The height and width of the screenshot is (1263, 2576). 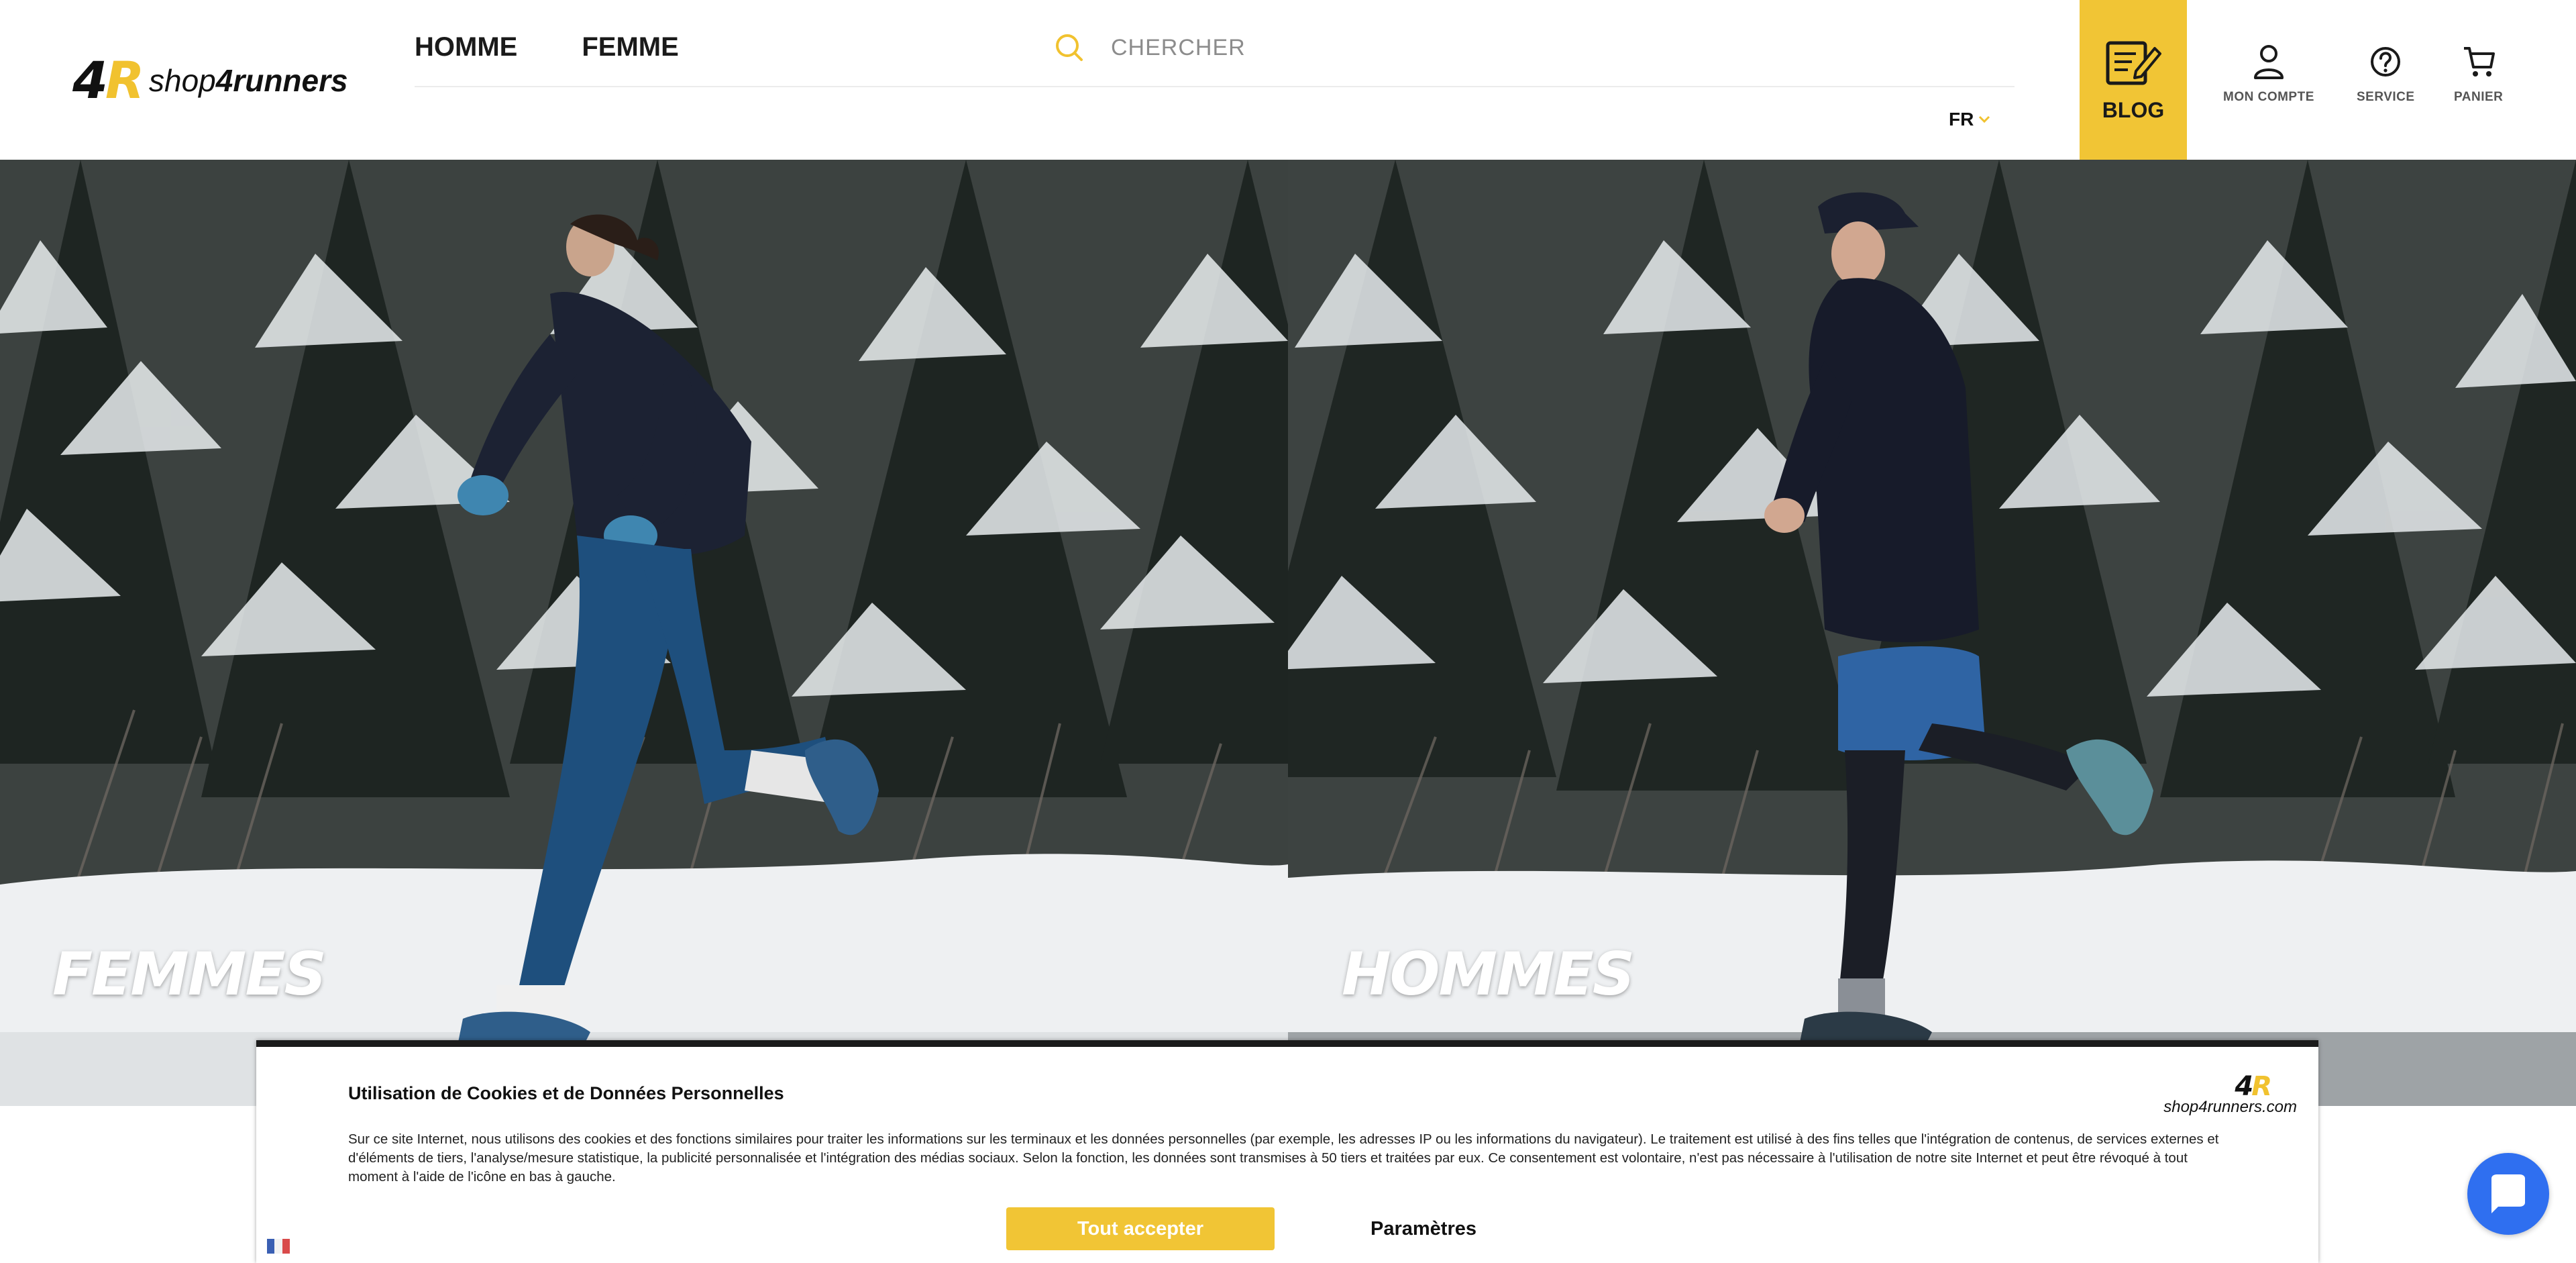 I want to click on nav-item-homme: HOMME, so click(x=466, y=47).